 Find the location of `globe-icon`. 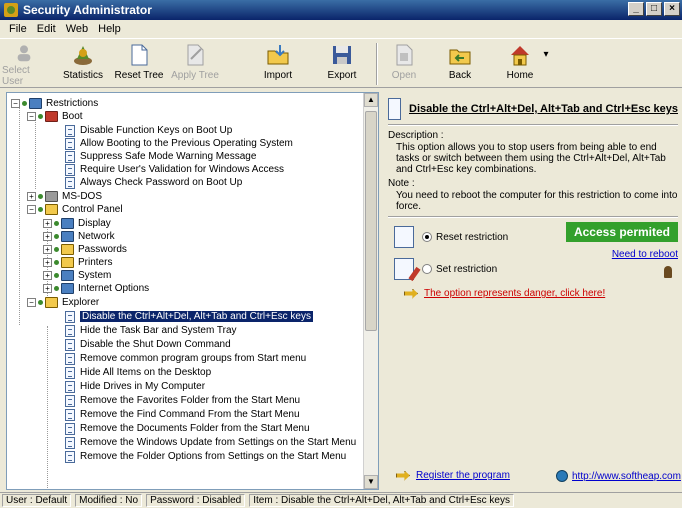

globe-icon is located at coordinates (562, 476).